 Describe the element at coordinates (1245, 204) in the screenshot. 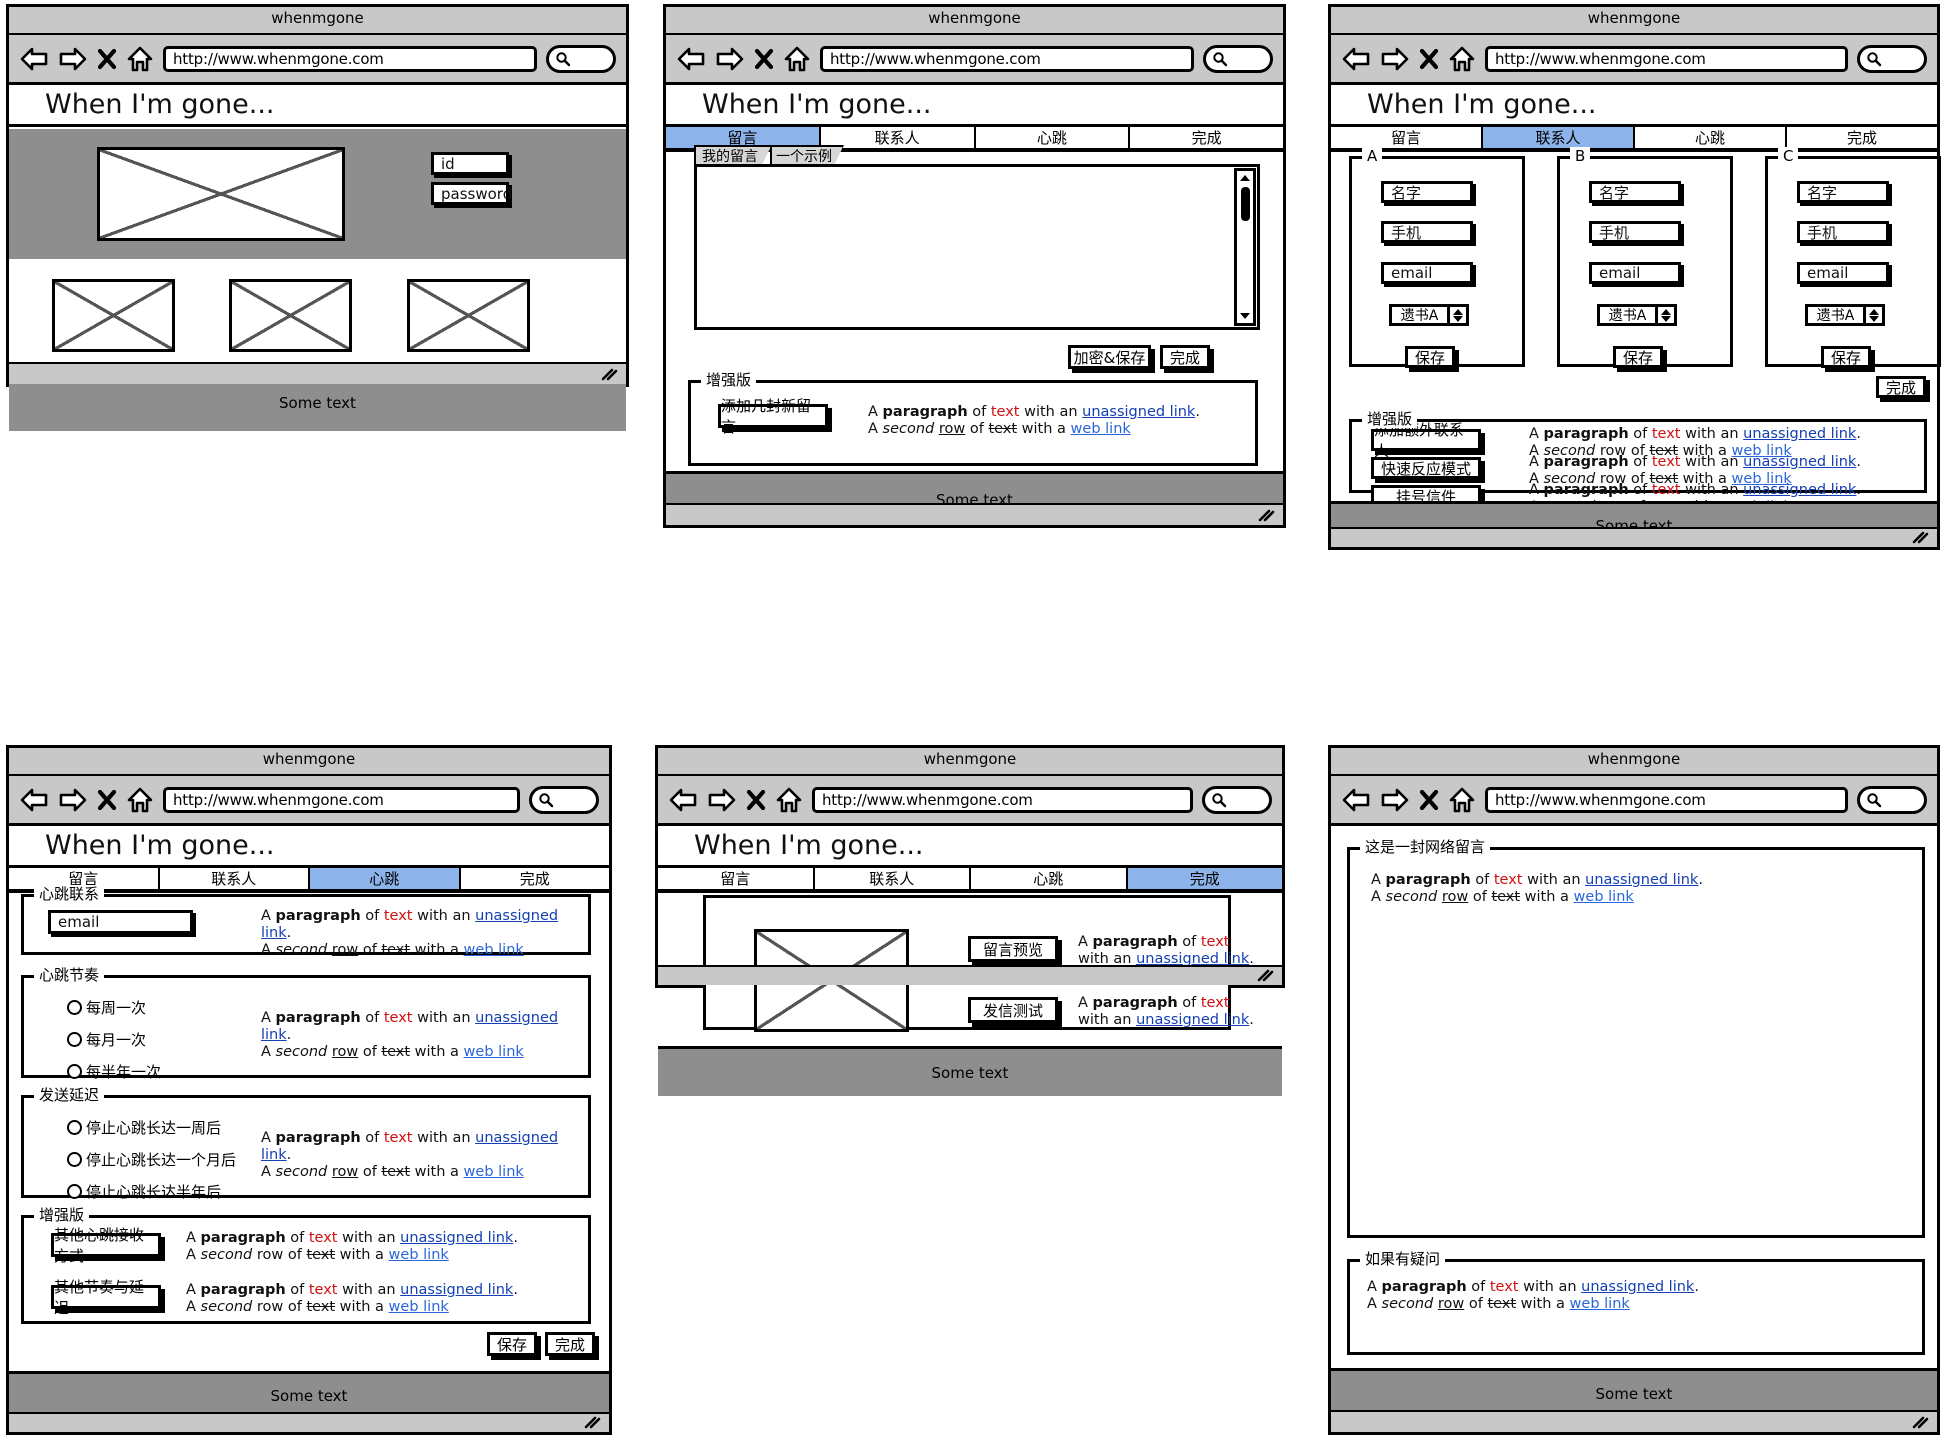

I see `scroll-thumb` at that location.